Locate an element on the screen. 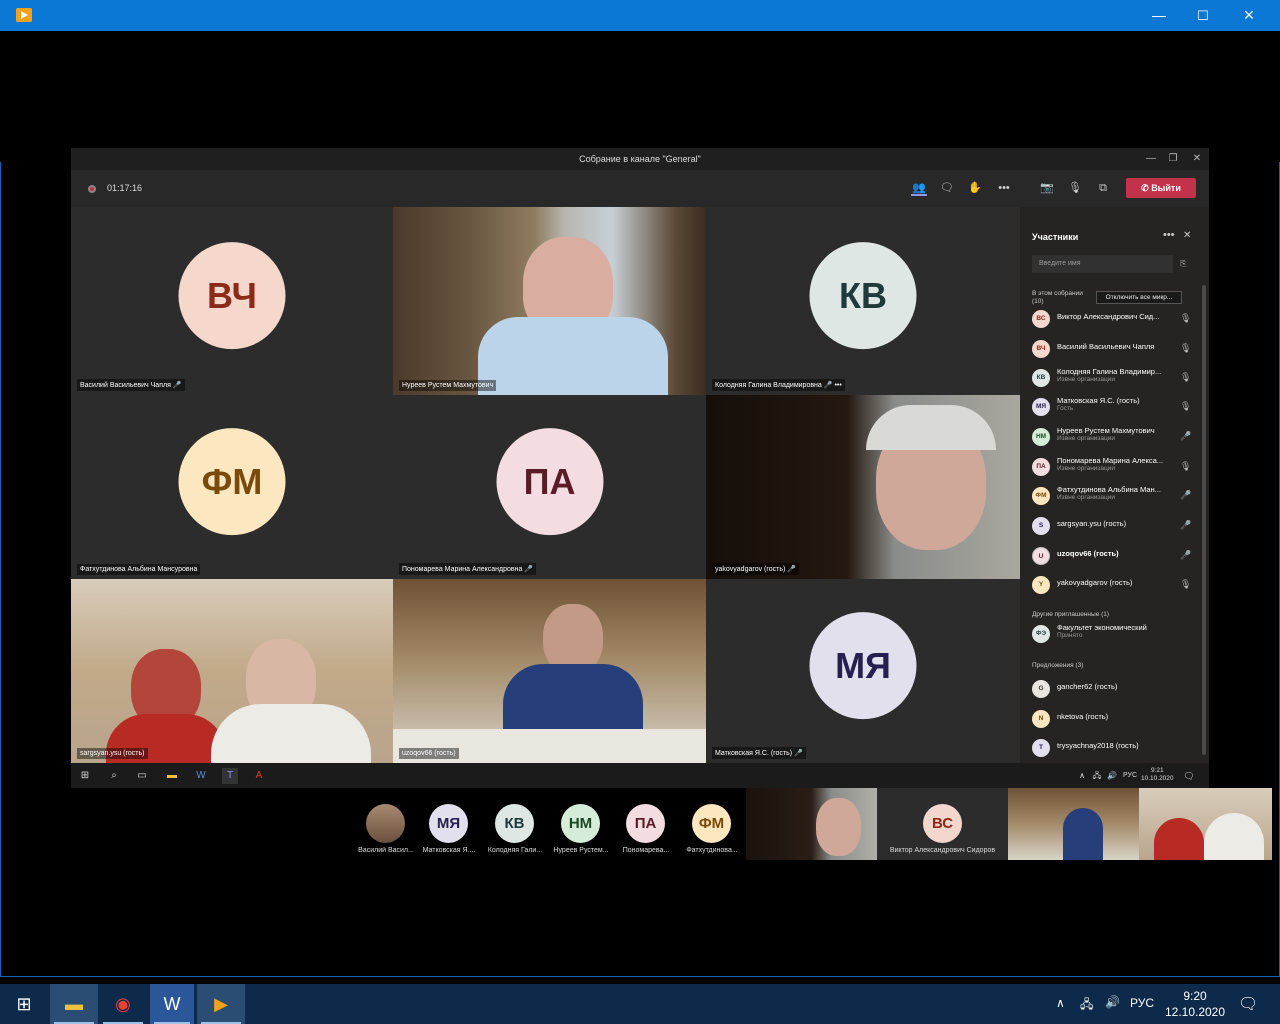 This screenshot has width=1280, height=1024. task-view-icon: ▭ is located at coordinates (142, 776).